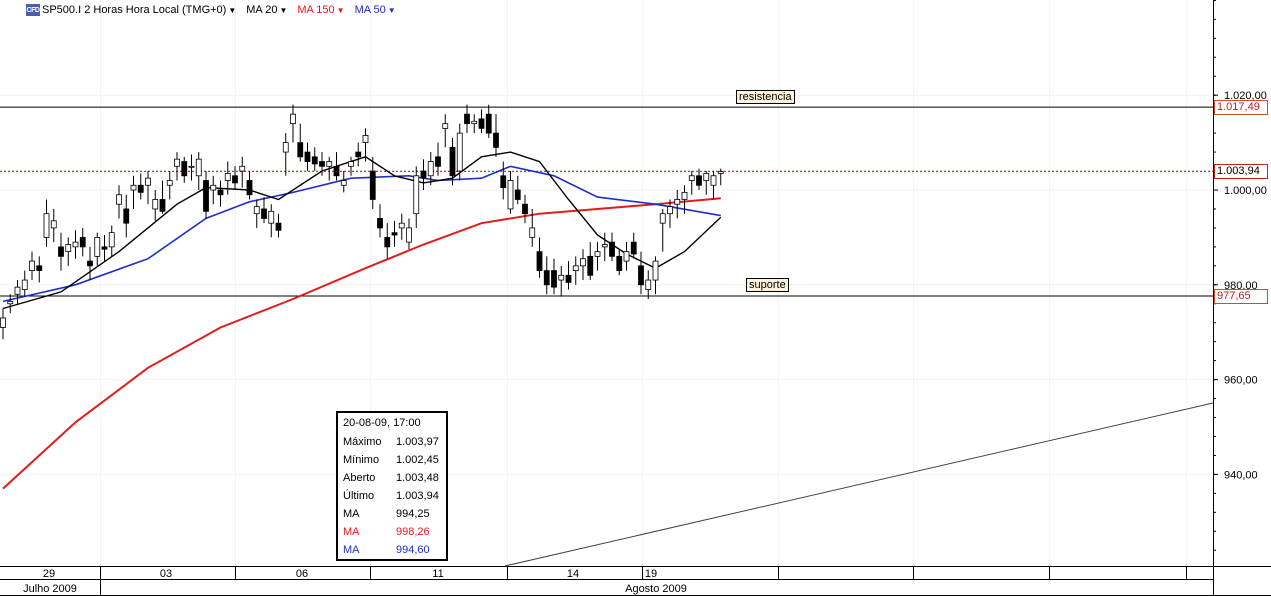  What do you see at coordinates (320, 10) in the screenshot?
I see `ma150-selector: MA 150 ▼` at bounding box center [320, 10].